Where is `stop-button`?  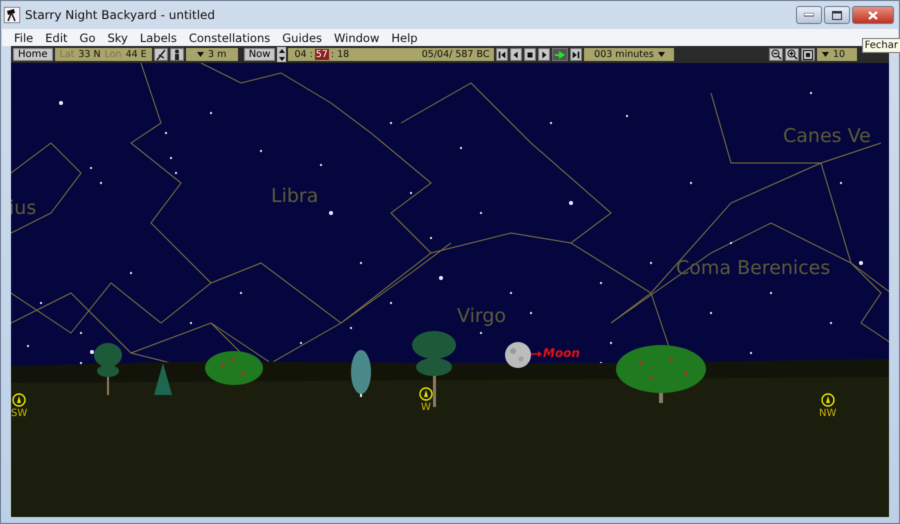 stop-button is located at coordinates (530, 54).